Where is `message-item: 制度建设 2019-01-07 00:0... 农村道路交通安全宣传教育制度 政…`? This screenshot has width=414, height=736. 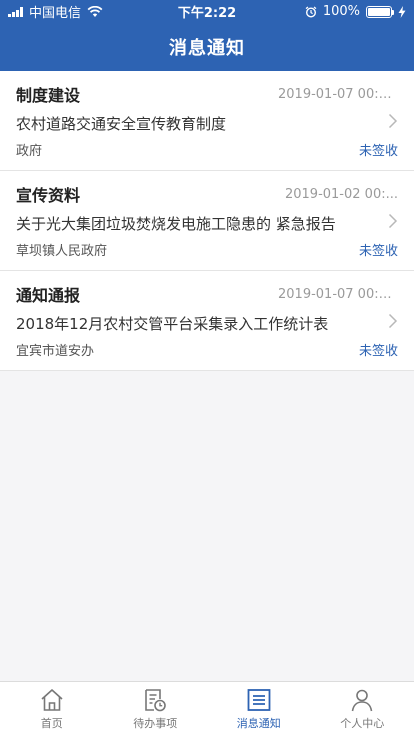
message-item: 制度建设 2019-01-07 00:0... 农村道路交通安全宣传教育制度 政… is located at coordinates (207, 121).